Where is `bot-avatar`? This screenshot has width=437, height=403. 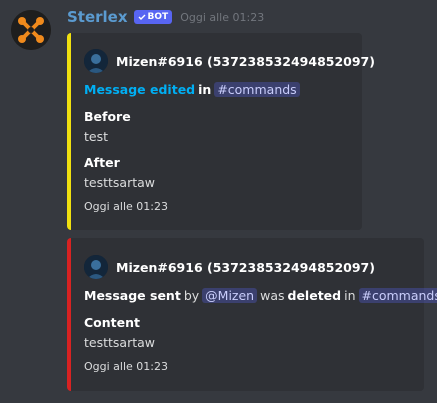
bot-avatar is located at coordinates (31, 30).